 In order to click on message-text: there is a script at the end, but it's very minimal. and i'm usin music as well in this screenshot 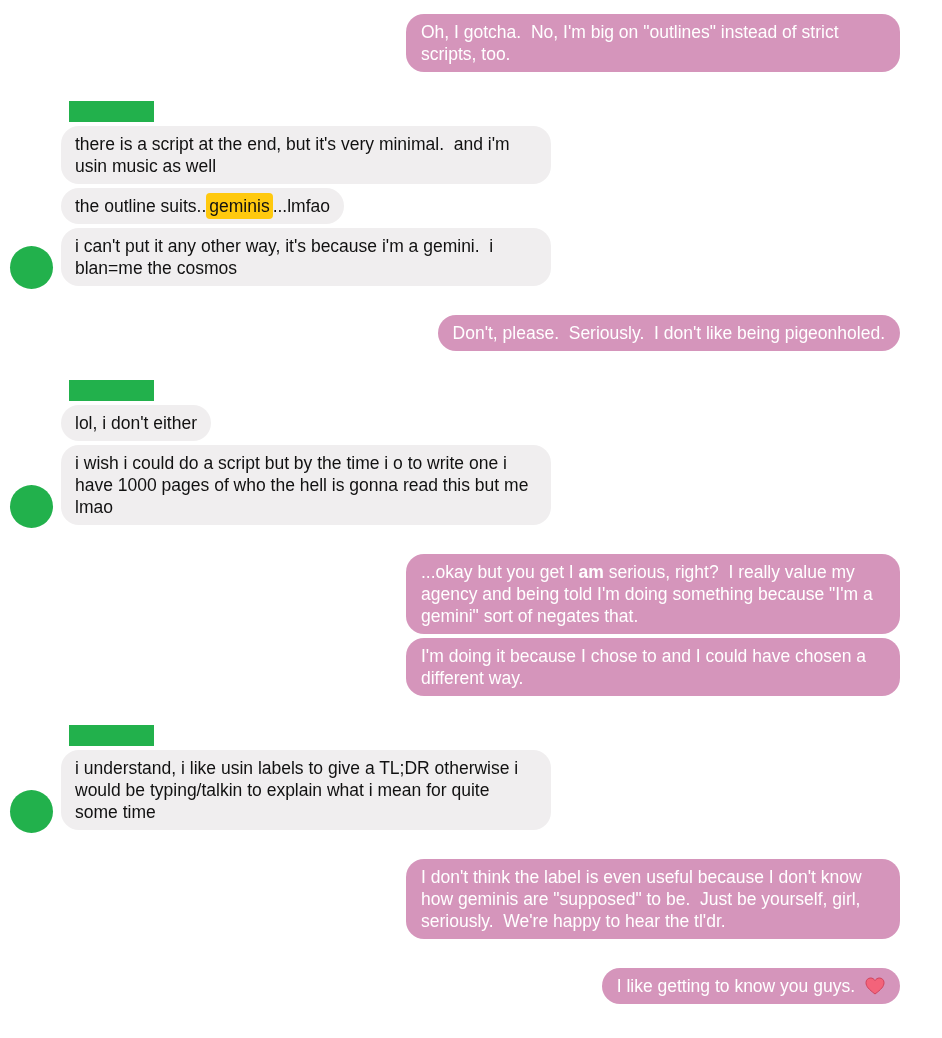, I will do `click(293, 155)`.